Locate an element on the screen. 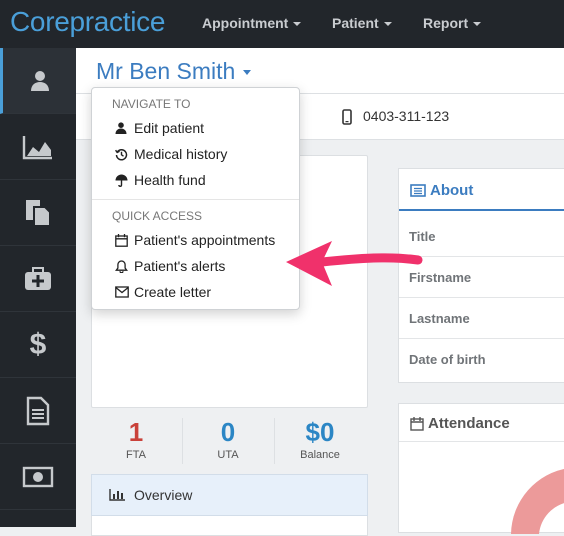 Image resolution: width=564 pixels, height=536 pixels. about-row-firstname: Firstname is located at coordinates (481, 277).